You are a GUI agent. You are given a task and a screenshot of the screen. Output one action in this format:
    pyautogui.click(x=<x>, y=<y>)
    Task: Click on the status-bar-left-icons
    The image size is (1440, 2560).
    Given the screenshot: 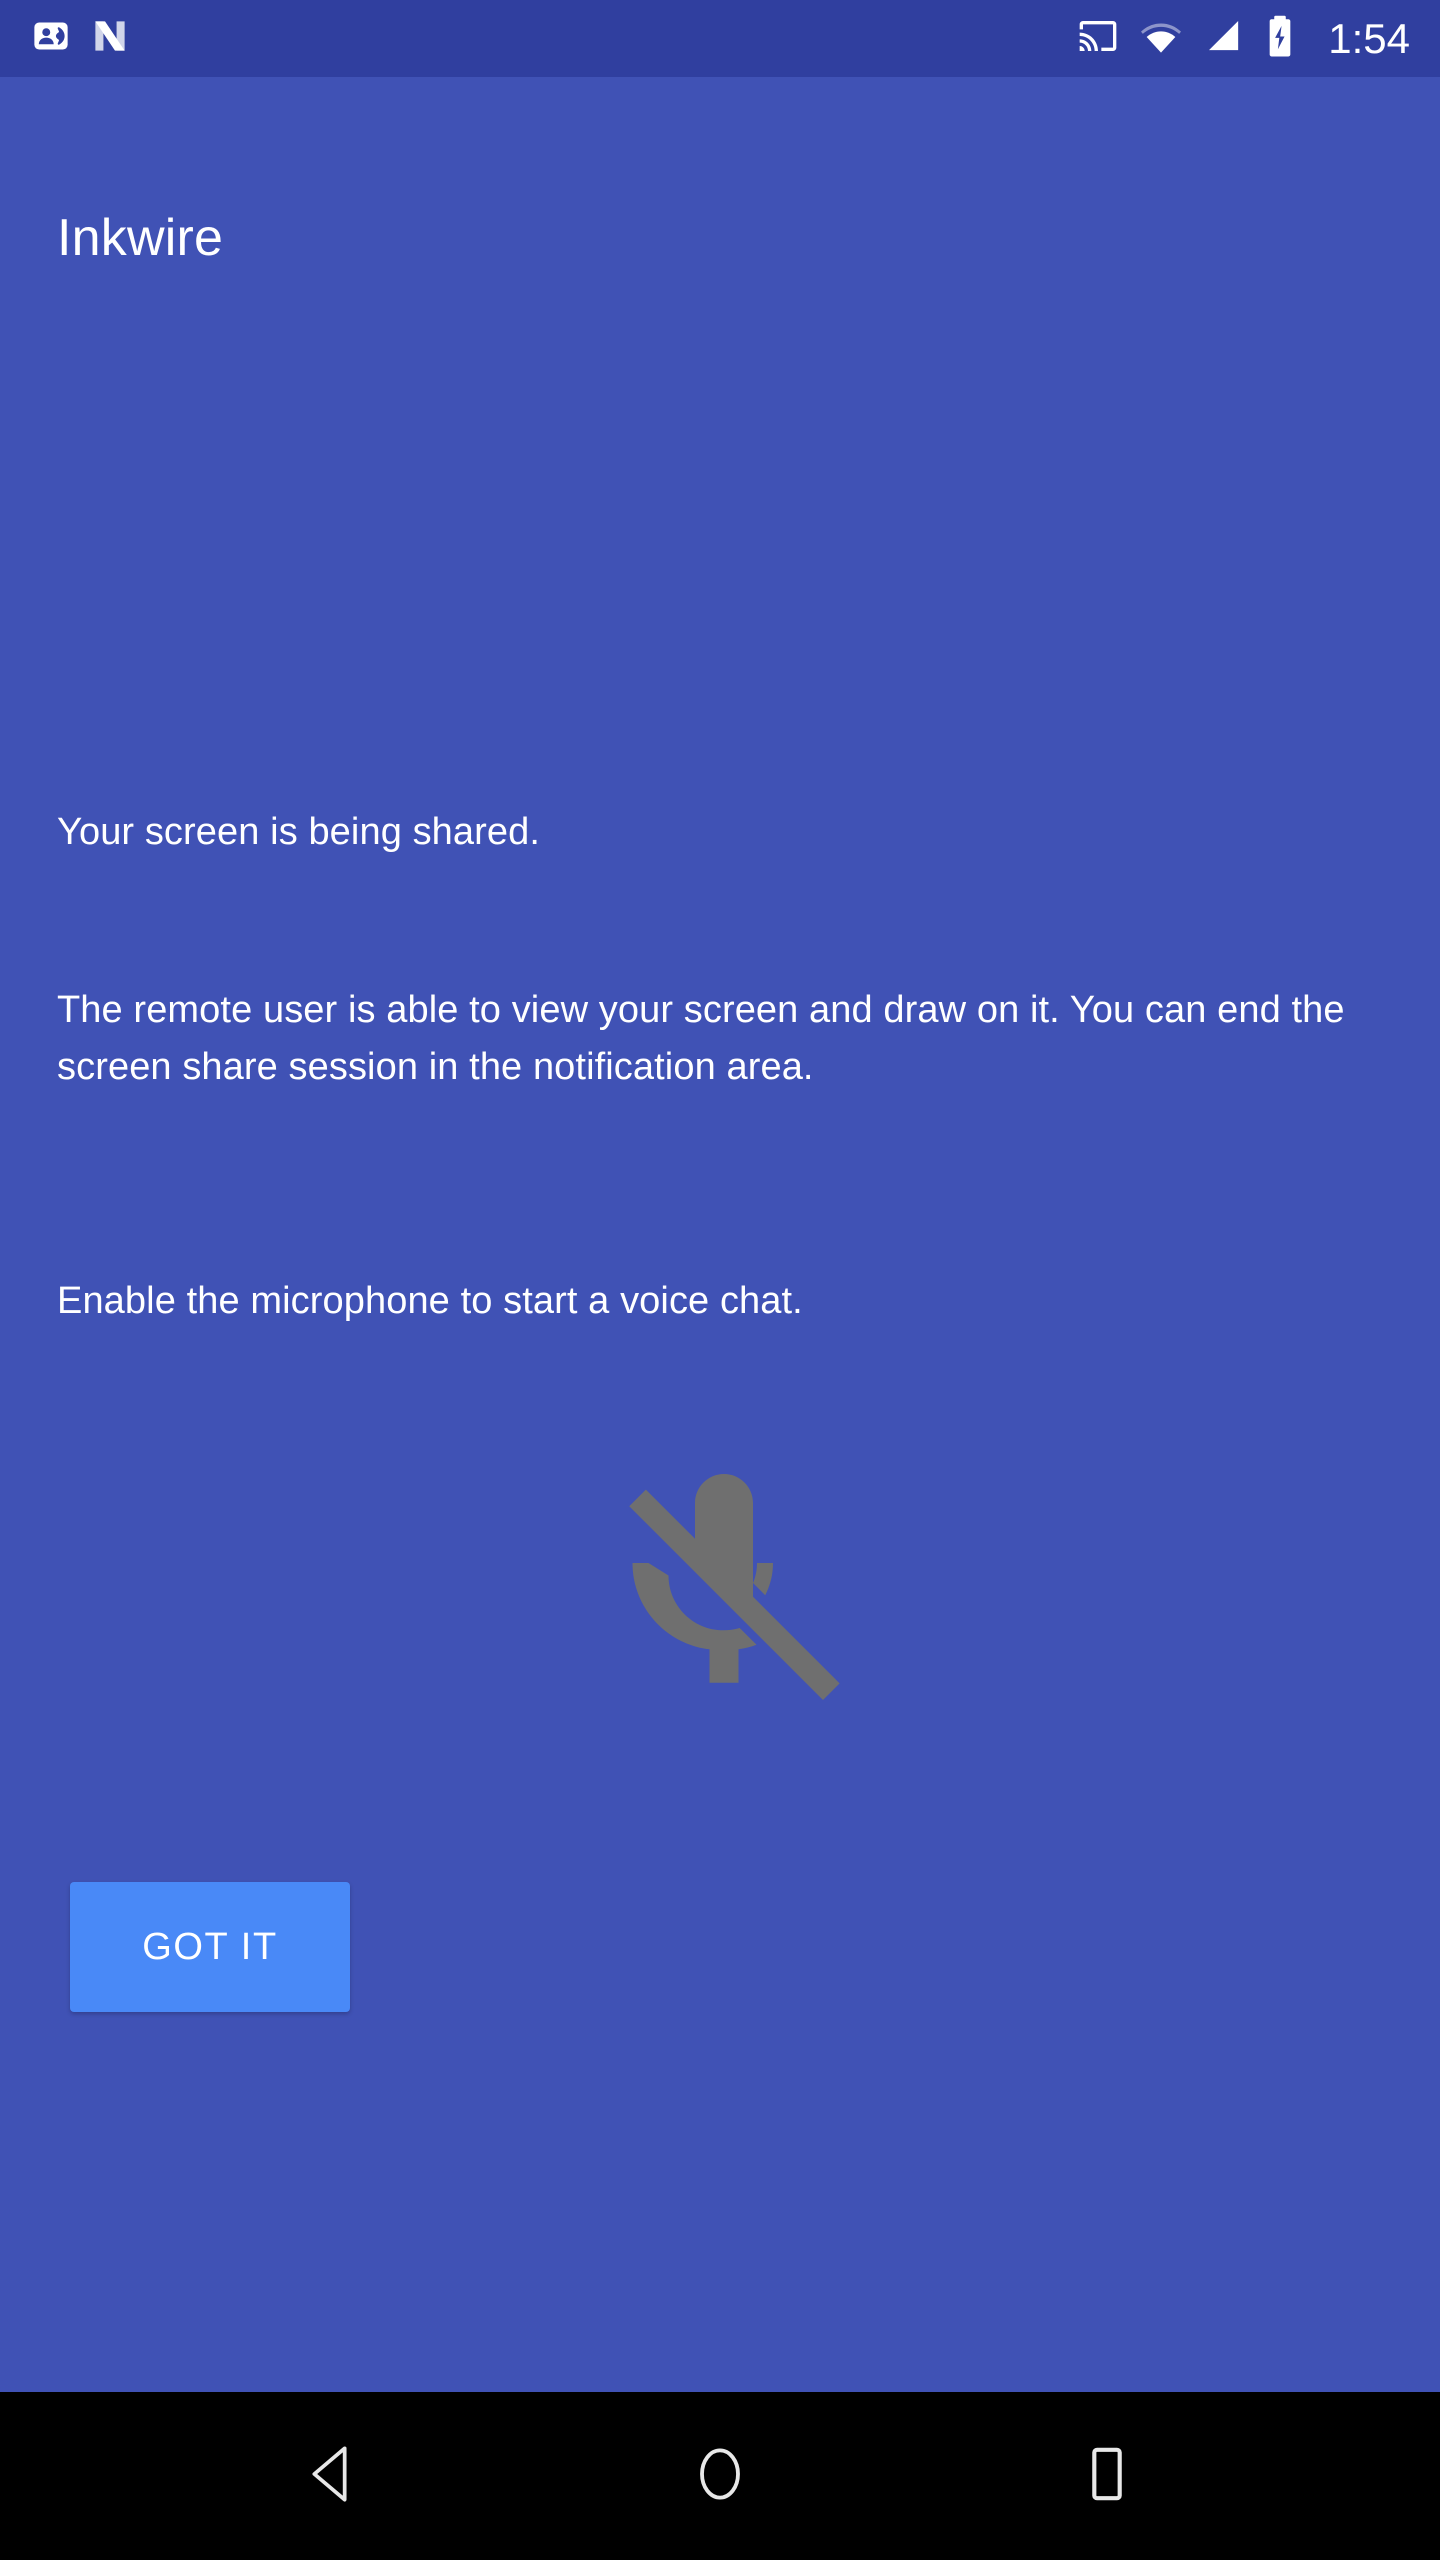 What is the action you would take?
    pyautogui.click(x=80, y=38)
    